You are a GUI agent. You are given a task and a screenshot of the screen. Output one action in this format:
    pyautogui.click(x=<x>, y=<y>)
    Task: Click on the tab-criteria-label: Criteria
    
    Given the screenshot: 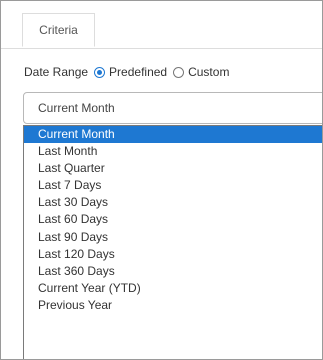 What is the action you would take?
    pyautogui.click(x=58, y=30)
    